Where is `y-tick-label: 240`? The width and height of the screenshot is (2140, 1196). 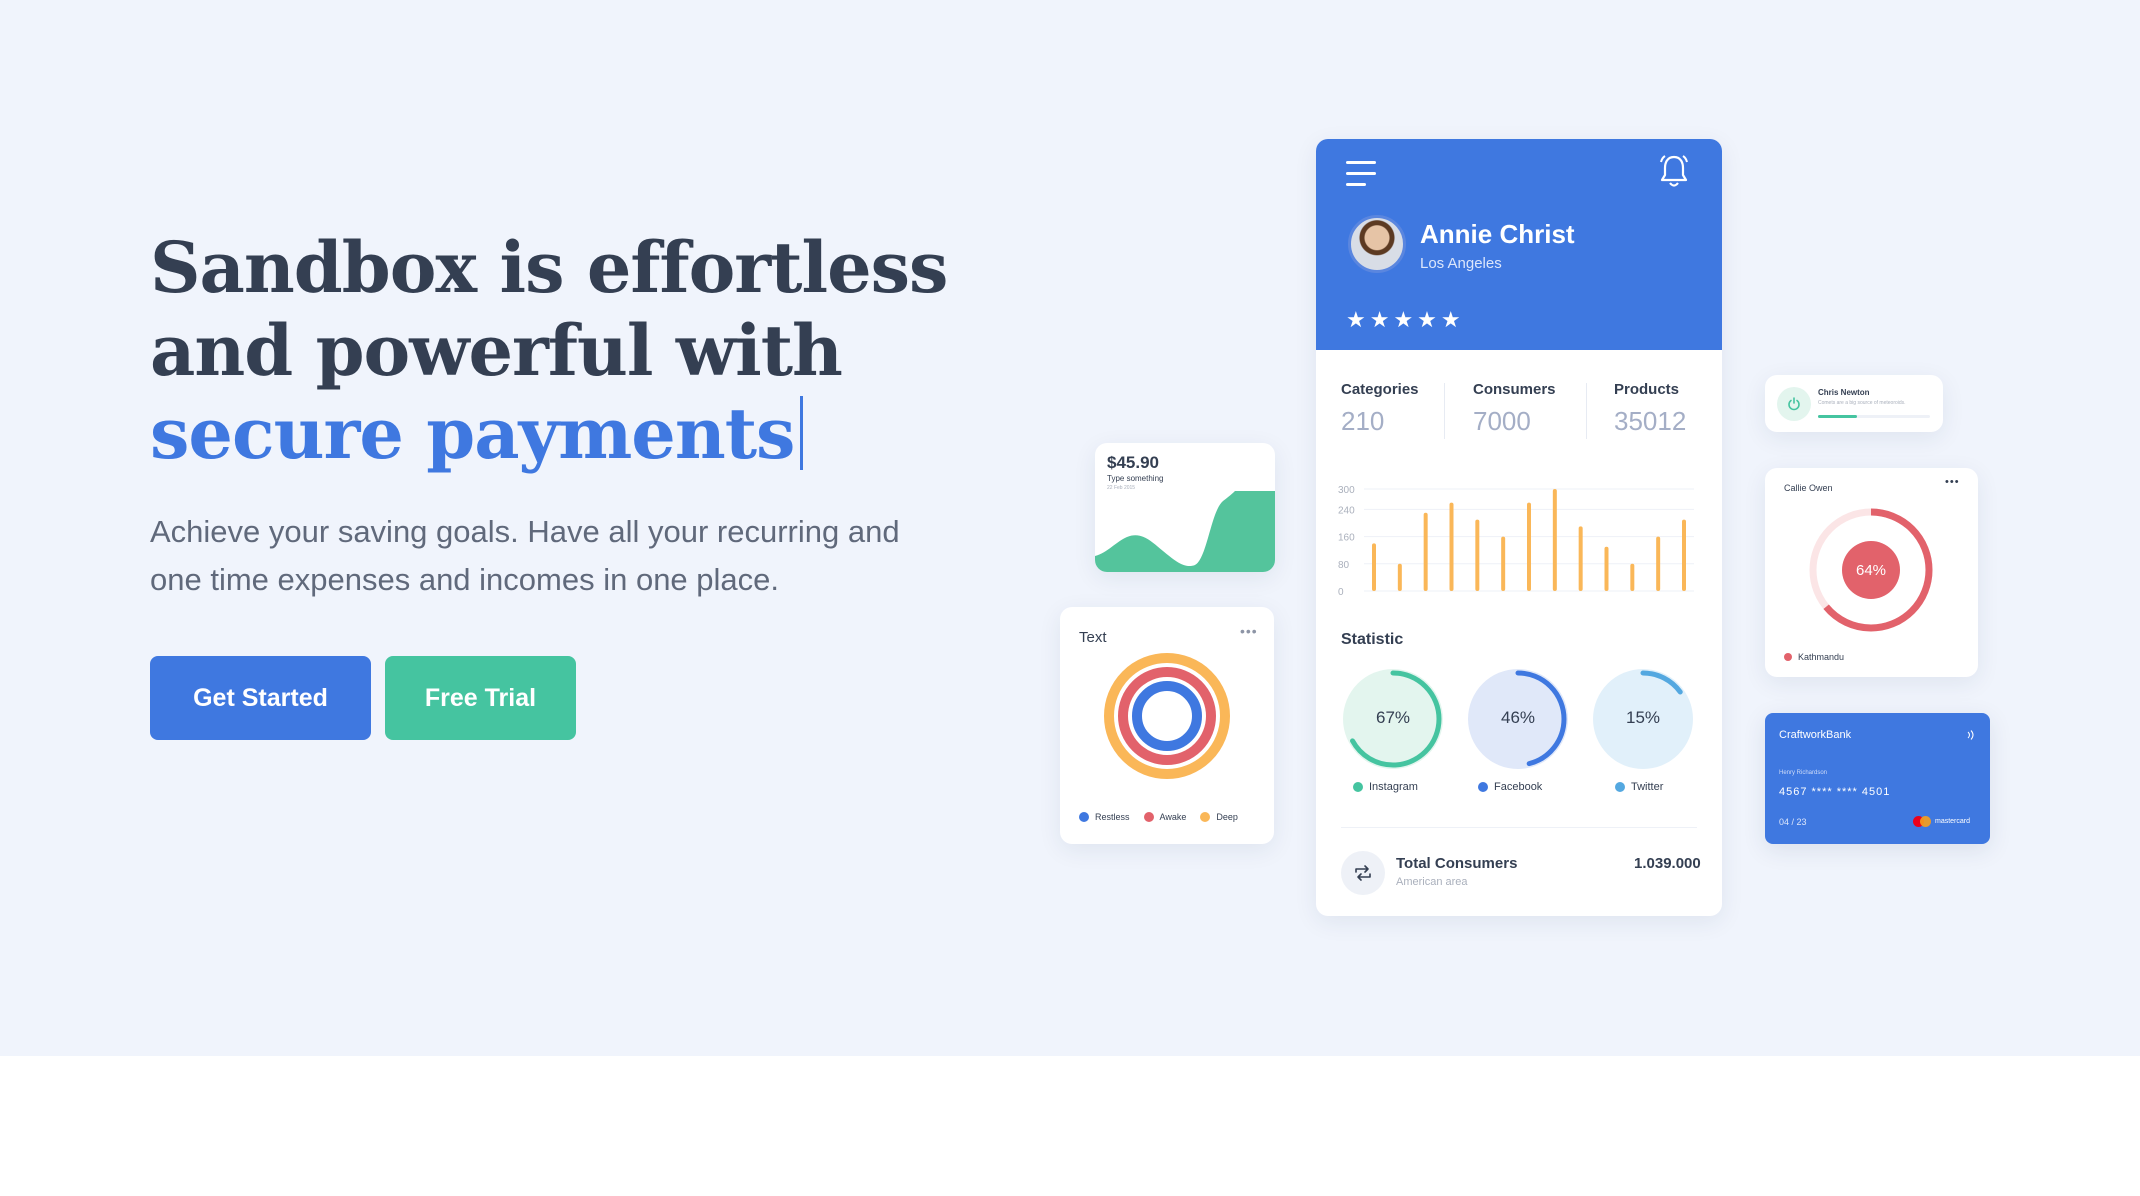 y-tick-label: 240 is located at coordinates (1346, 510).